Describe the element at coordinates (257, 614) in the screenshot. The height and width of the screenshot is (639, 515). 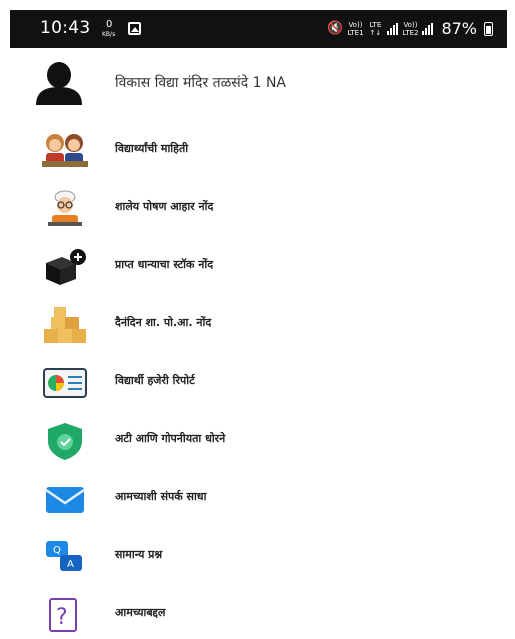
I see `menu-item-about-us: ? आमच्याबद्दल` at that location.